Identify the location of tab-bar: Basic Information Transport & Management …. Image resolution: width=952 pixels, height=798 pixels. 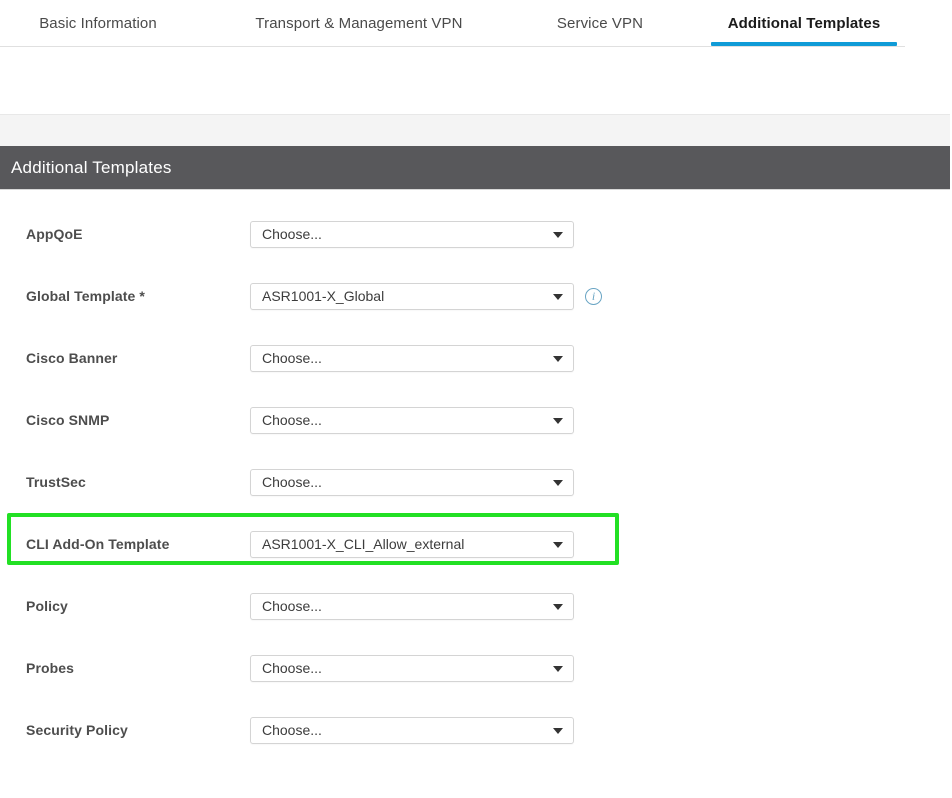
(452, 23).